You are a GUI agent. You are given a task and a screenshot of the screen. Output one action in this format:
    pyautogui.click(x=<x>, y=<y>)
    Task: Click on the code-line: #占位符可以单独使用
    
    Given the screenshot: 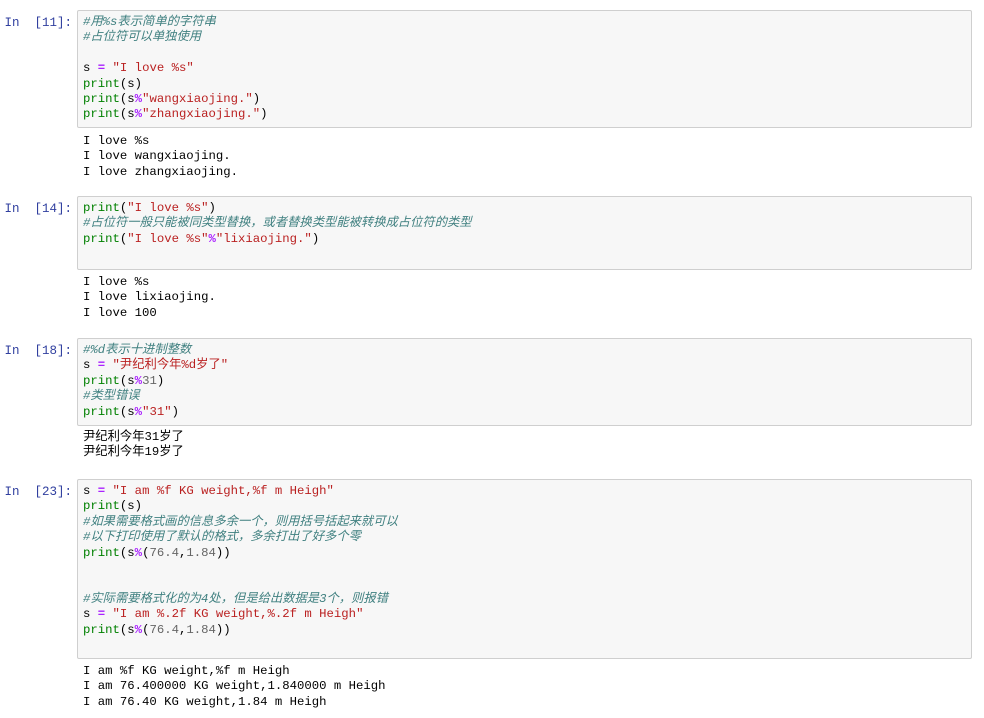 What is the action you would take?
    pyautogui.click(x=524, y=37)
    